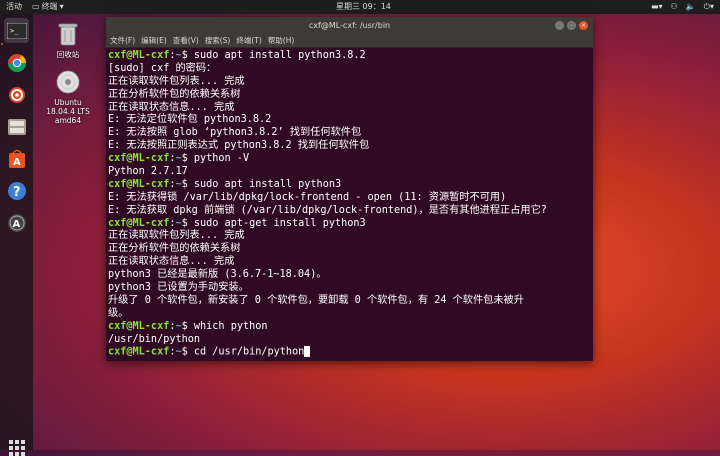  I want to click on disc-label-1: Ubuntu, so click(68, 102).